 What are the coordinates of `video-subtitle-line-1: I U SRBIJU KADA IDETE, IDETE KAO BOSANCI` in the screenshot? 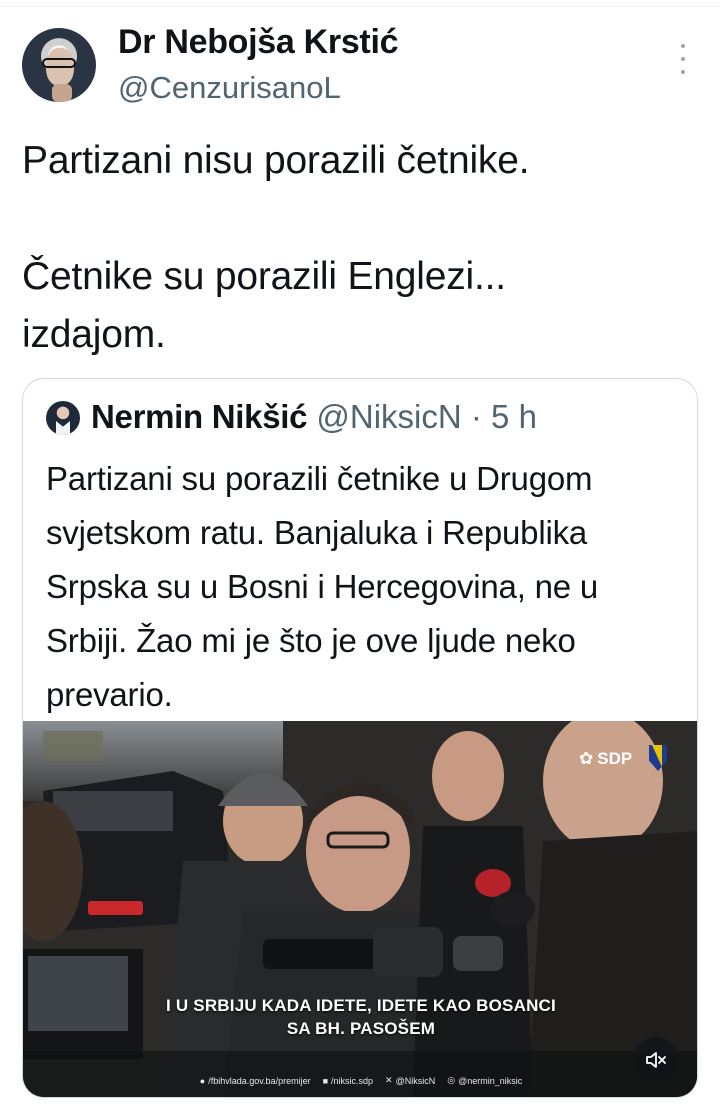 It's located at (361, 1005).